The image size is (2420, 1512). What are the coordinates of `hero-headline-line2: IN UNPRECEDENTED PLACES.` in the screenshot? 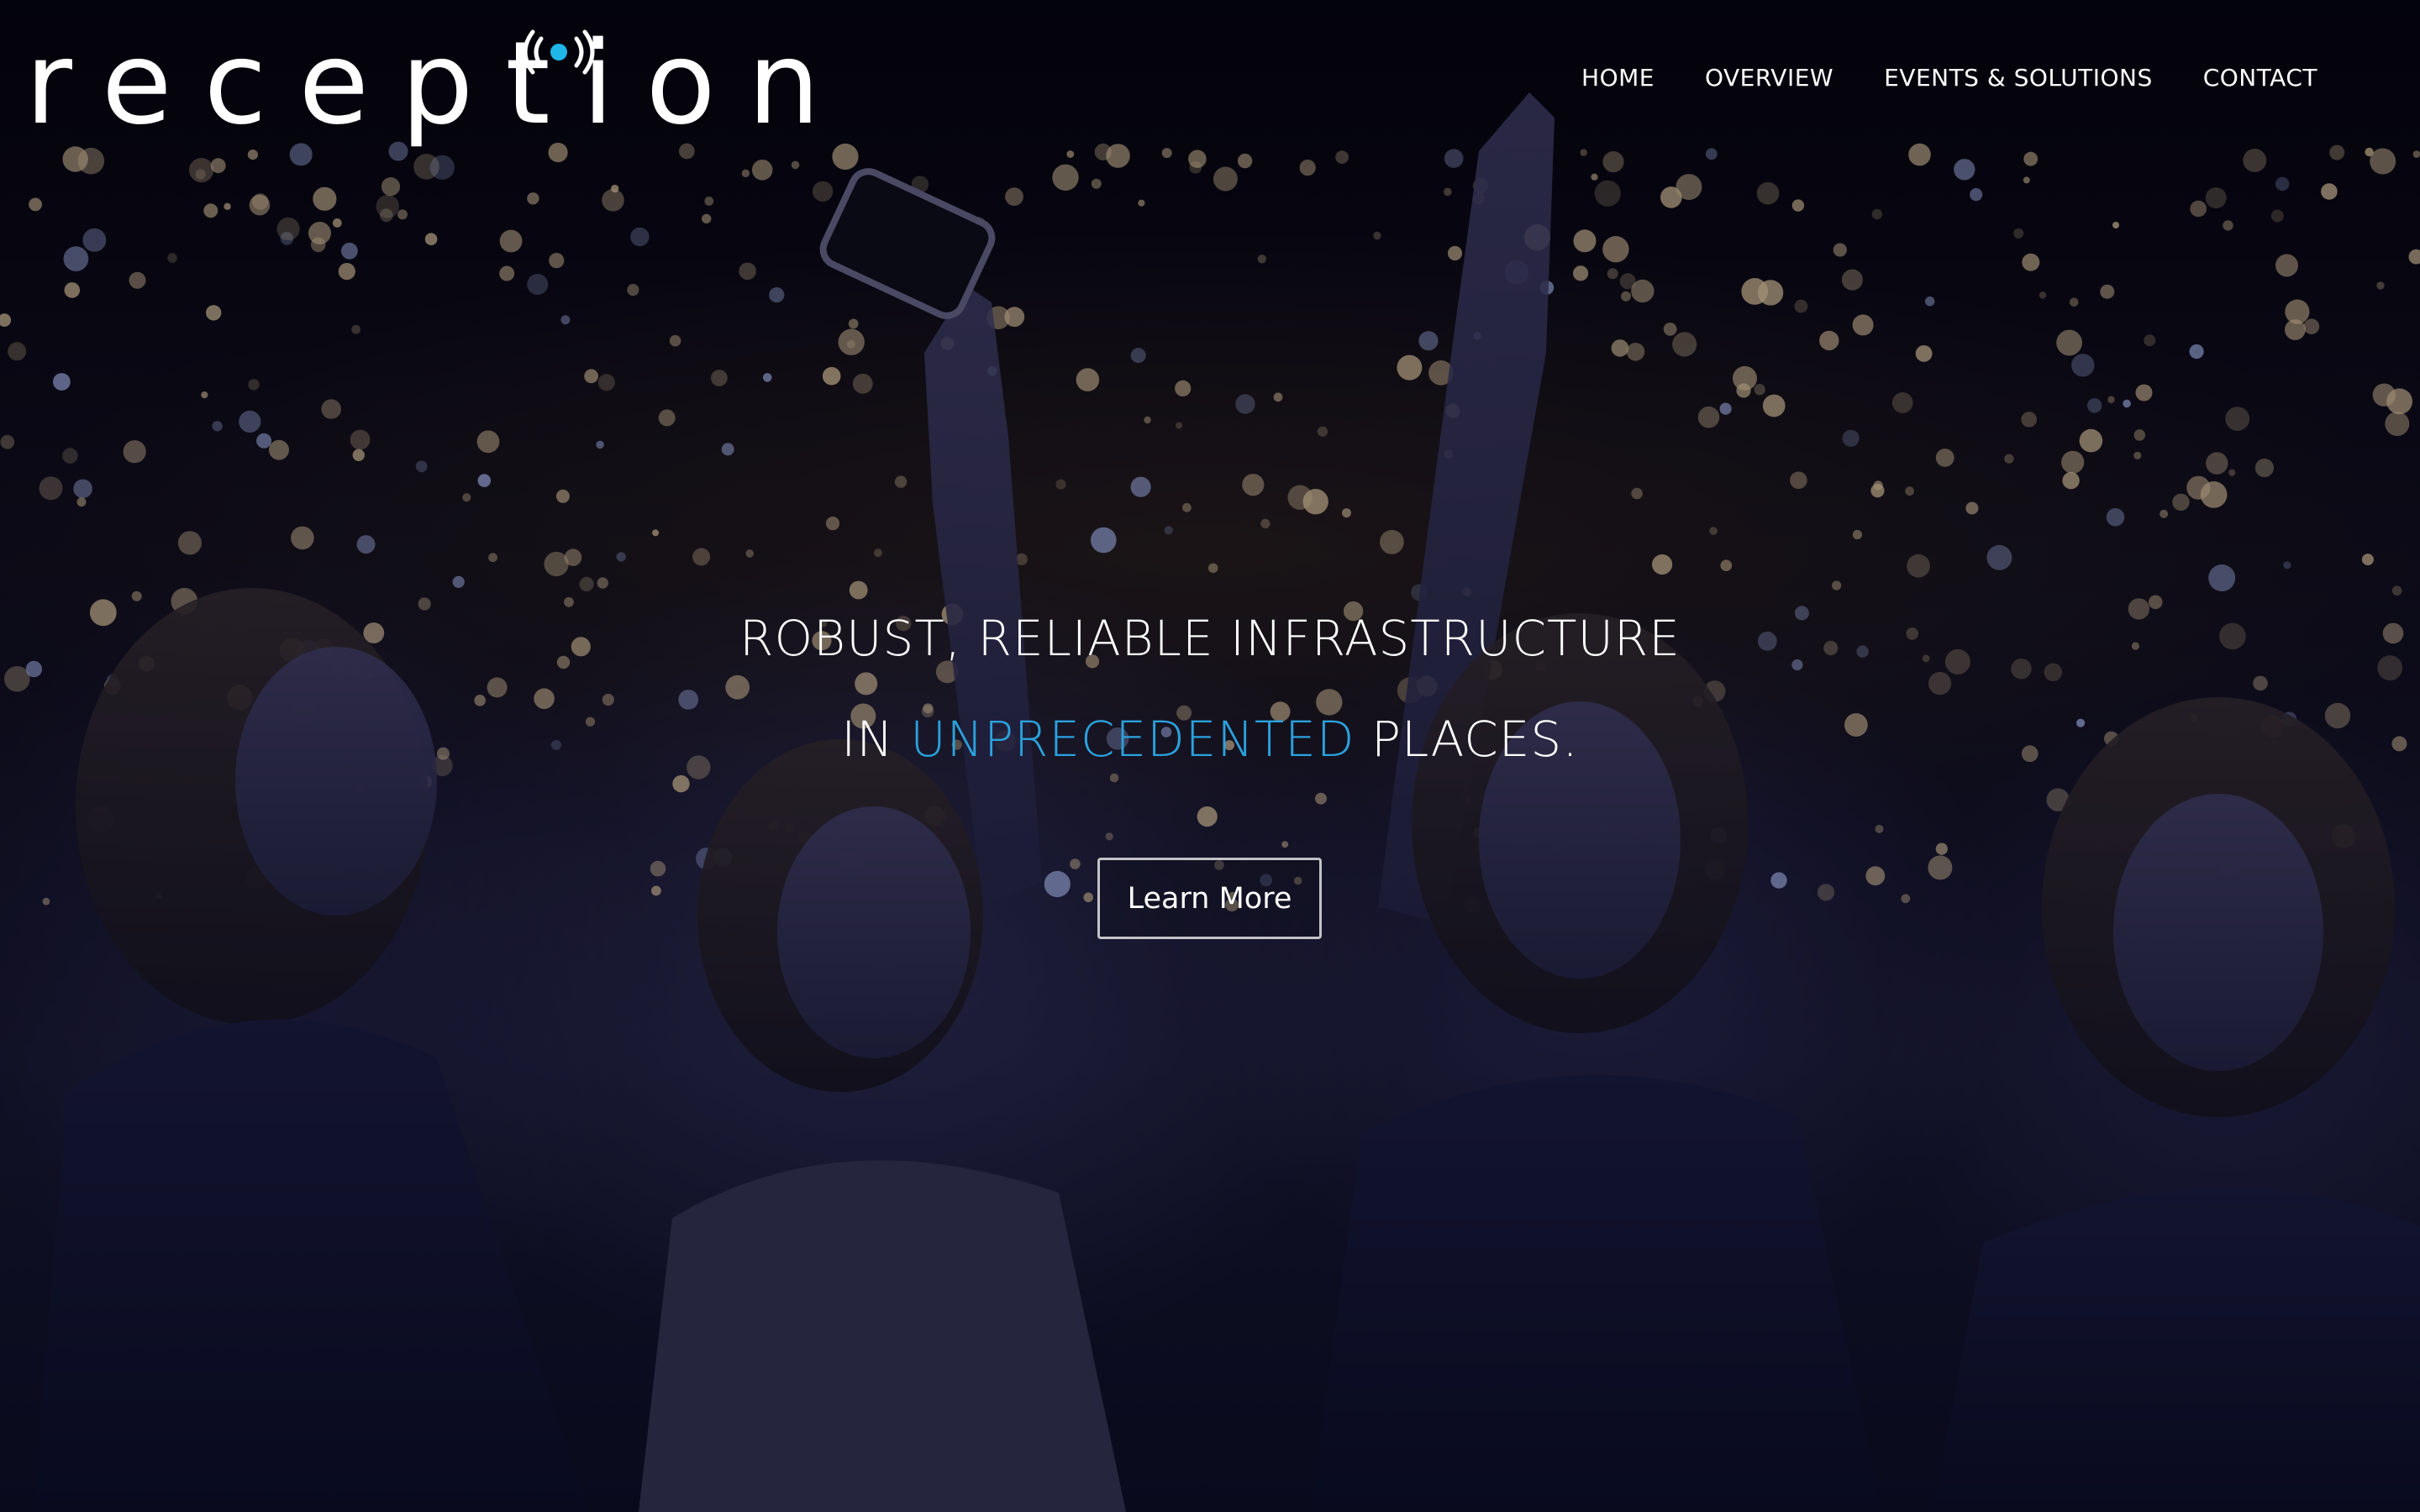 It's located at (1210, 739).